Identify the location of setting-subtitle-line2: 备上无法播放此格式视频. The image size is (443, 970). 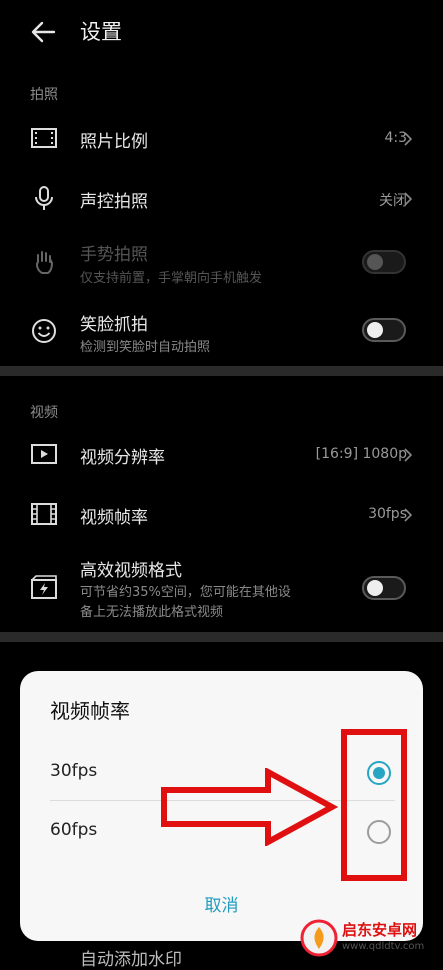
(152, 612).